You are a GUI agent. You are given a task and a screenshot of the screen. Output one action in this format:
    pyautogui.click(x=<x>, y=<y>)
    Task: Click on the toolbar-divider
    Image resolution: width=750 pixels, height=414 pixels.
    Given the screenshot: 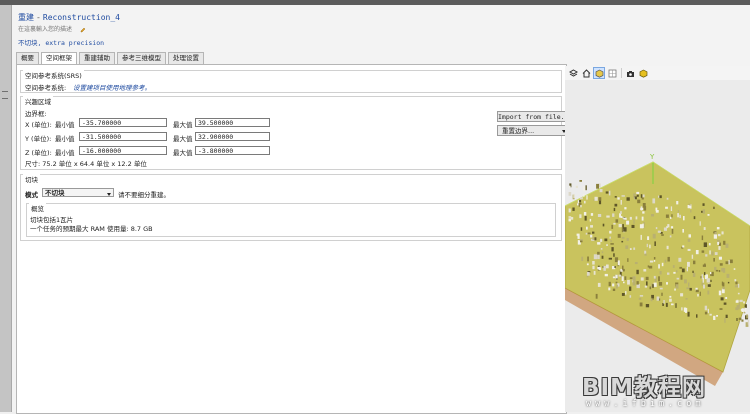 What is the action you would take?
    pyautogui.click(x=621, y=73)
    